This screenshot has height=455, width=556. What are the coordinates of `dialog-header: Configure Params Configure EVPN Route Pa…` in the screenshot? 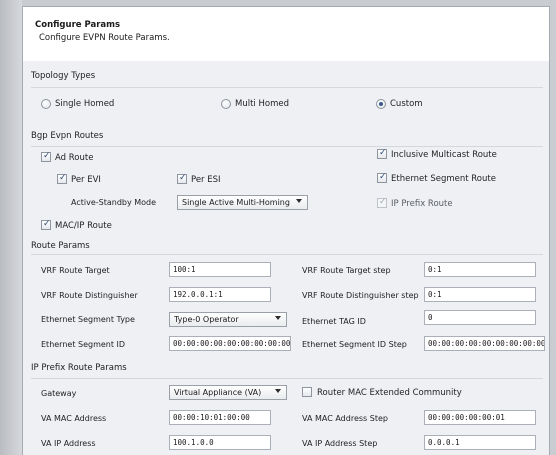 It's located at (286, 30).